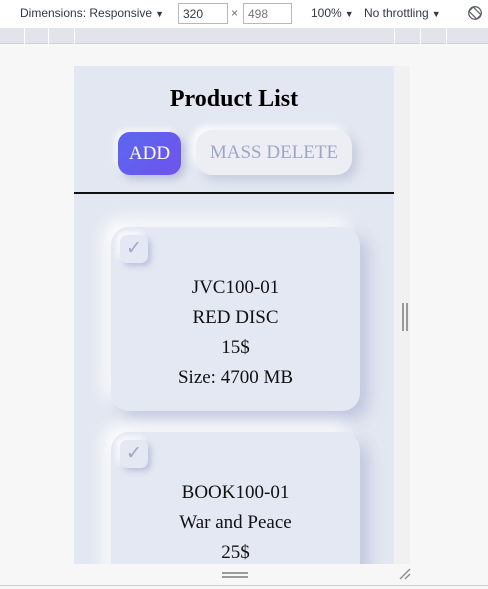 This screenshot has height=589, width=488. I want to click on product-name: RED DISC, so click(235, 317).